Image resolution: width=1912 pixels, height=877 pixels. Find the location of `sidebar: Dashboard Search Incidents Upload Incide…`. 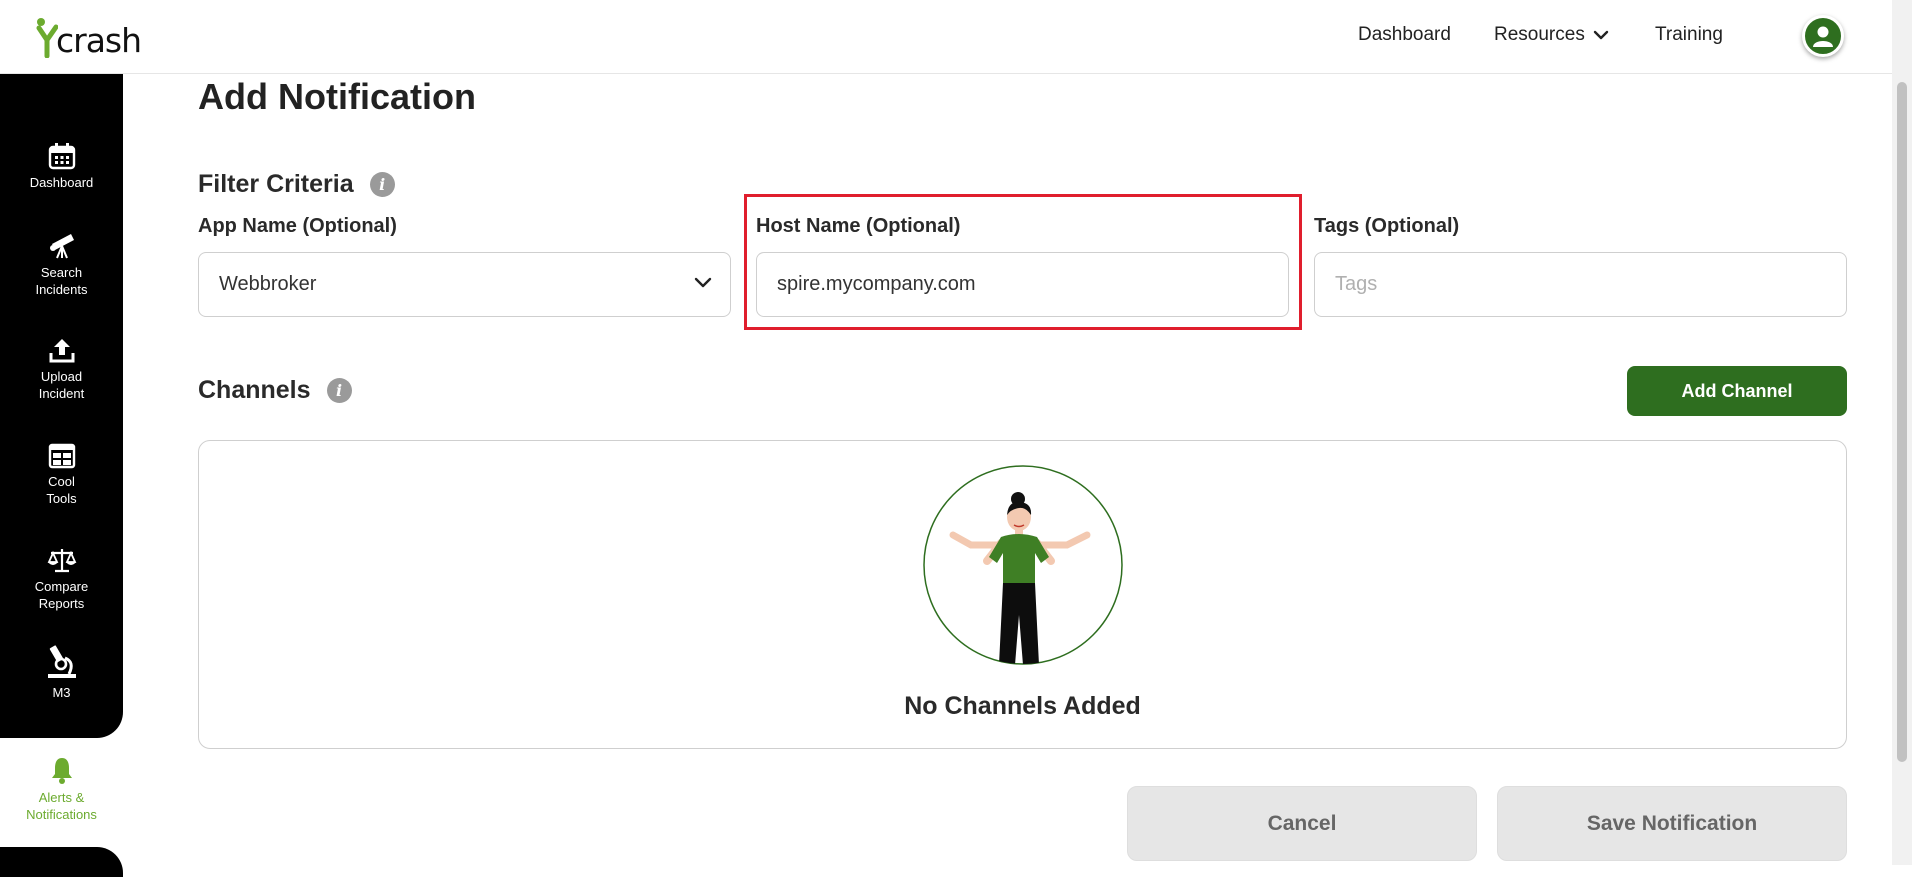

sidebar: Dashboard Search Incidents Upload Incide… is located at coordinates (61, 406).